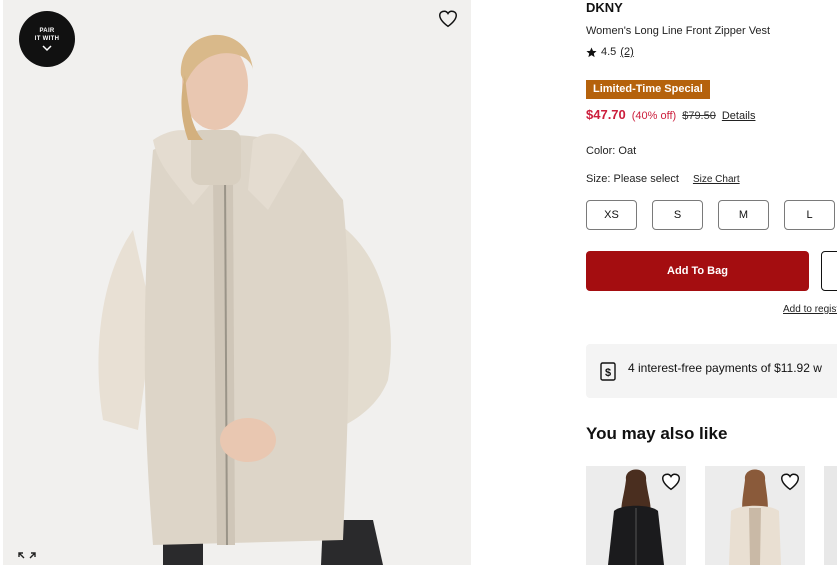 The height and width of the screenshot is (565, 837). What do you see at coordinates (47, 48) in the screenshot?
I see `chevron-down-icon` at bounding box center [47, 48].